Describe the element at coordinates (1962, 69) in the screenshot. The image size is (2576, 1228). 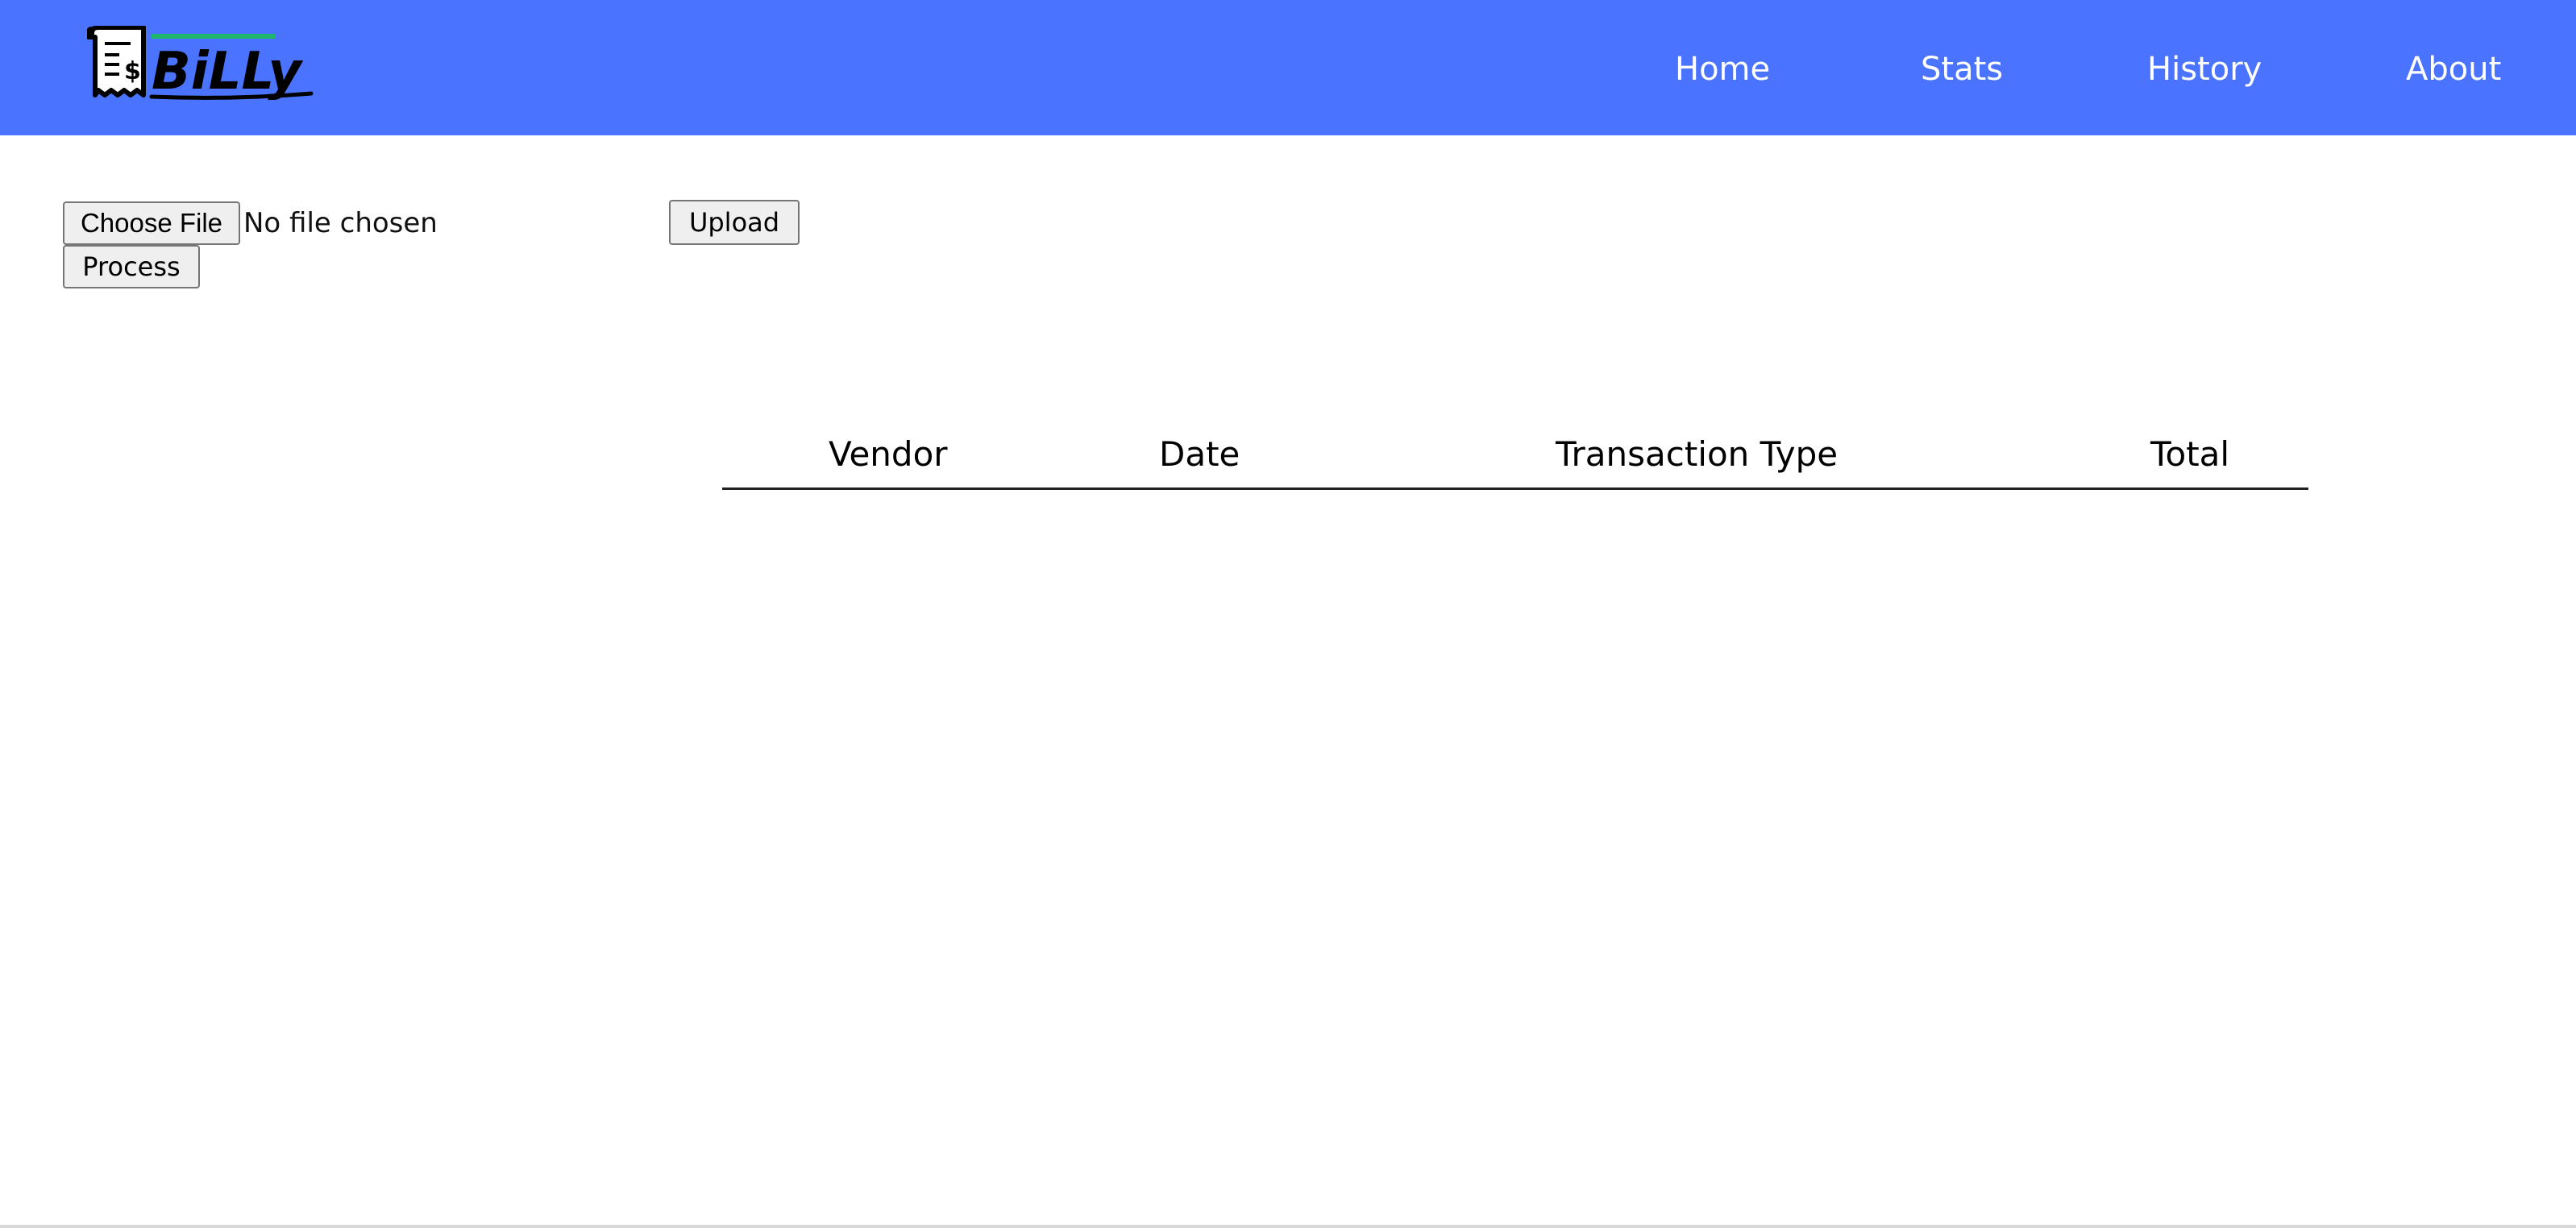
I see `nav-stats-link: Stats` at that location.